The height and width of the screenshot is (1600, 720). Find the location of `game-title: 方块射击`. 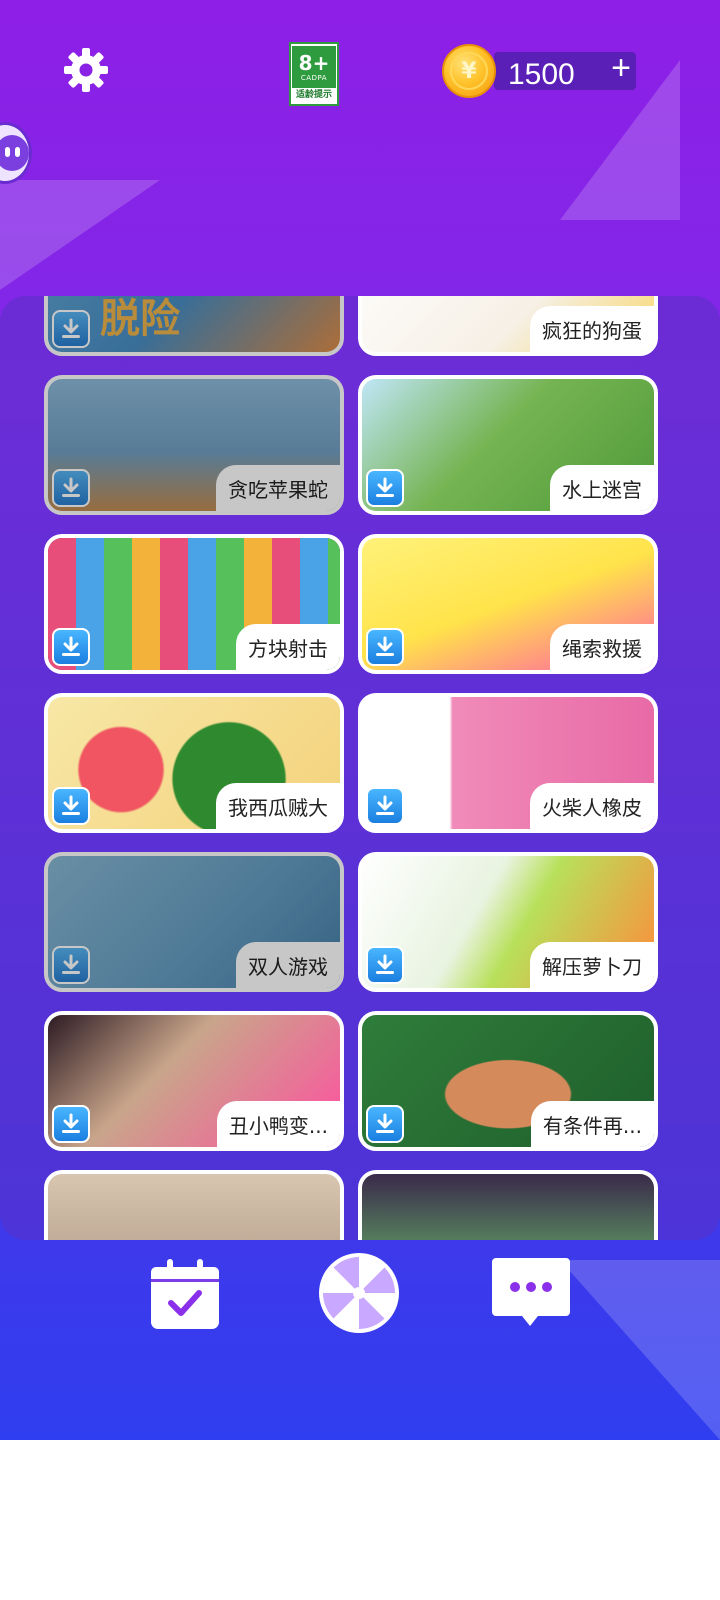

game-title: 方块射击 is located at coordinates (288, 647).